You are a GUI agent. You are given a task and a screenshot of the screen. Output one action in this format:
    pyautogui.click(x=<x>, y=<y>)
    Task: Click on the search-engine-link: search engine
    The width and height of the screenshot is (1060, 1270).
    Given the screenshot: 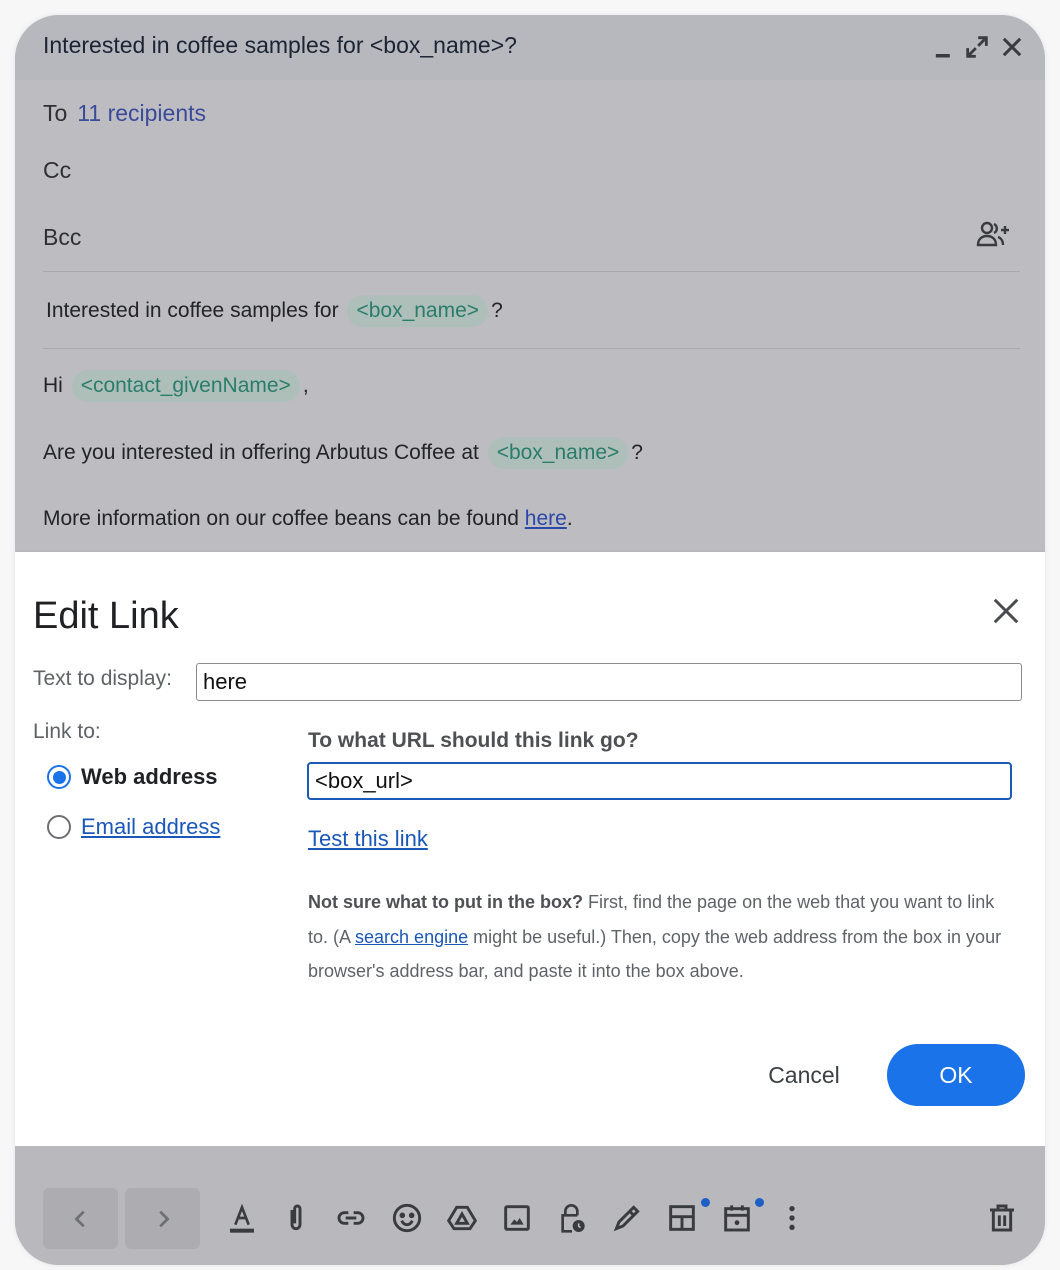 What is the action you would take?
    pyautogui.click(x=411, y=937)
    